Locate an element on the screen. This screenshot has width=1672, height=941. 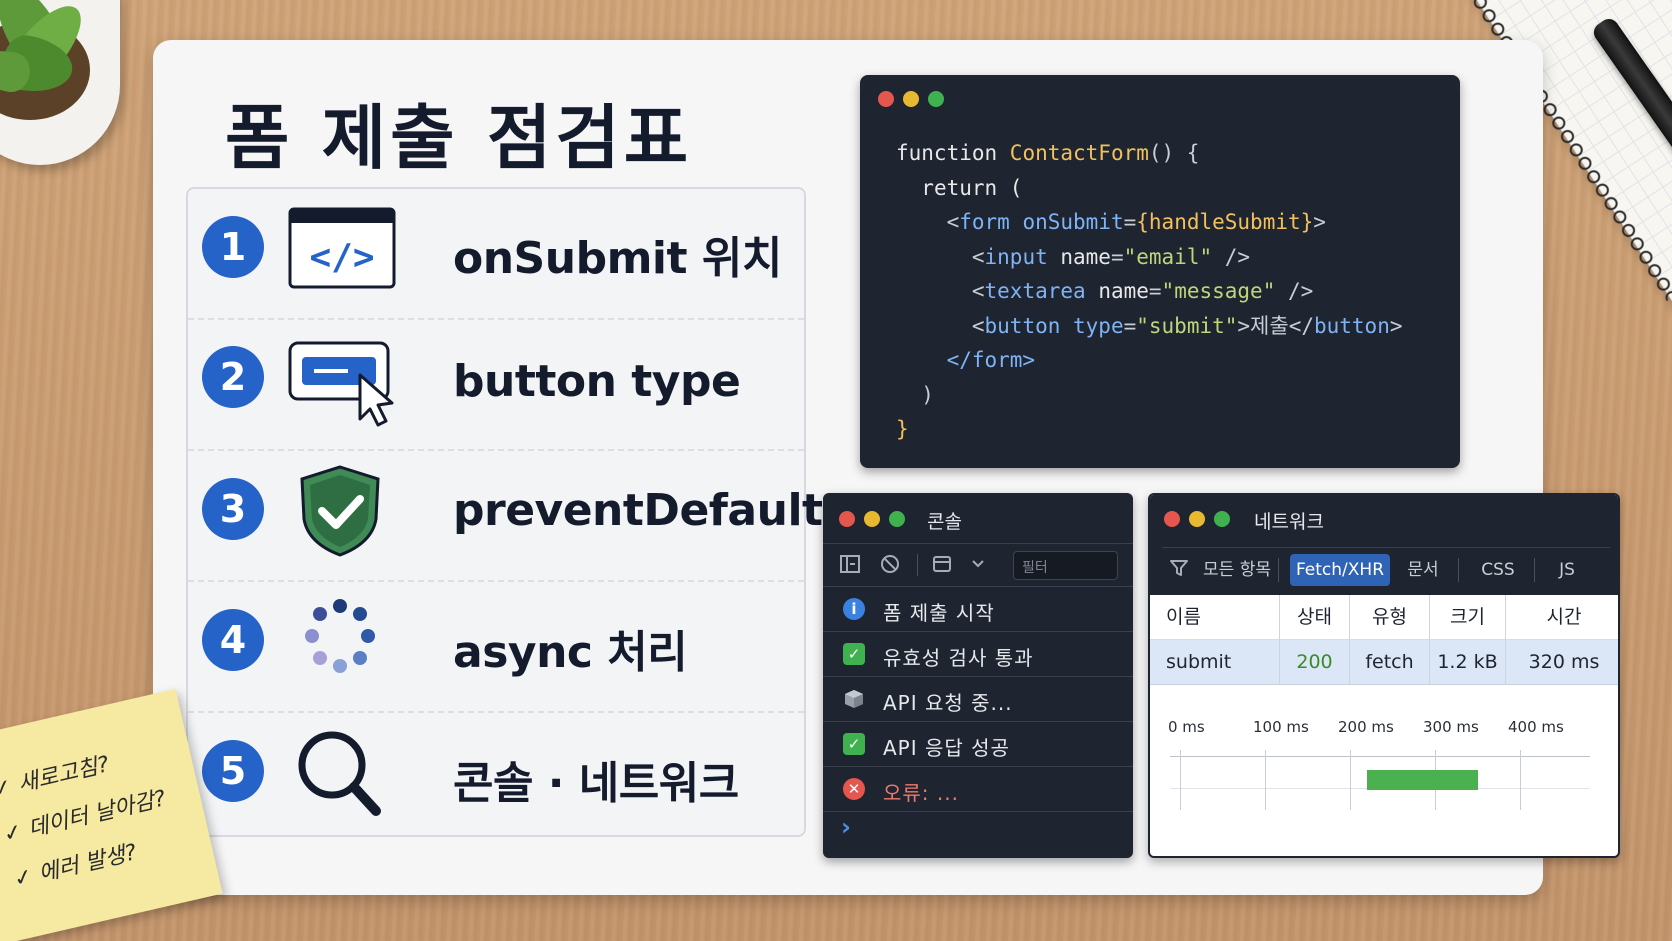
toolbar-separator is located at coordinates (917, 565).